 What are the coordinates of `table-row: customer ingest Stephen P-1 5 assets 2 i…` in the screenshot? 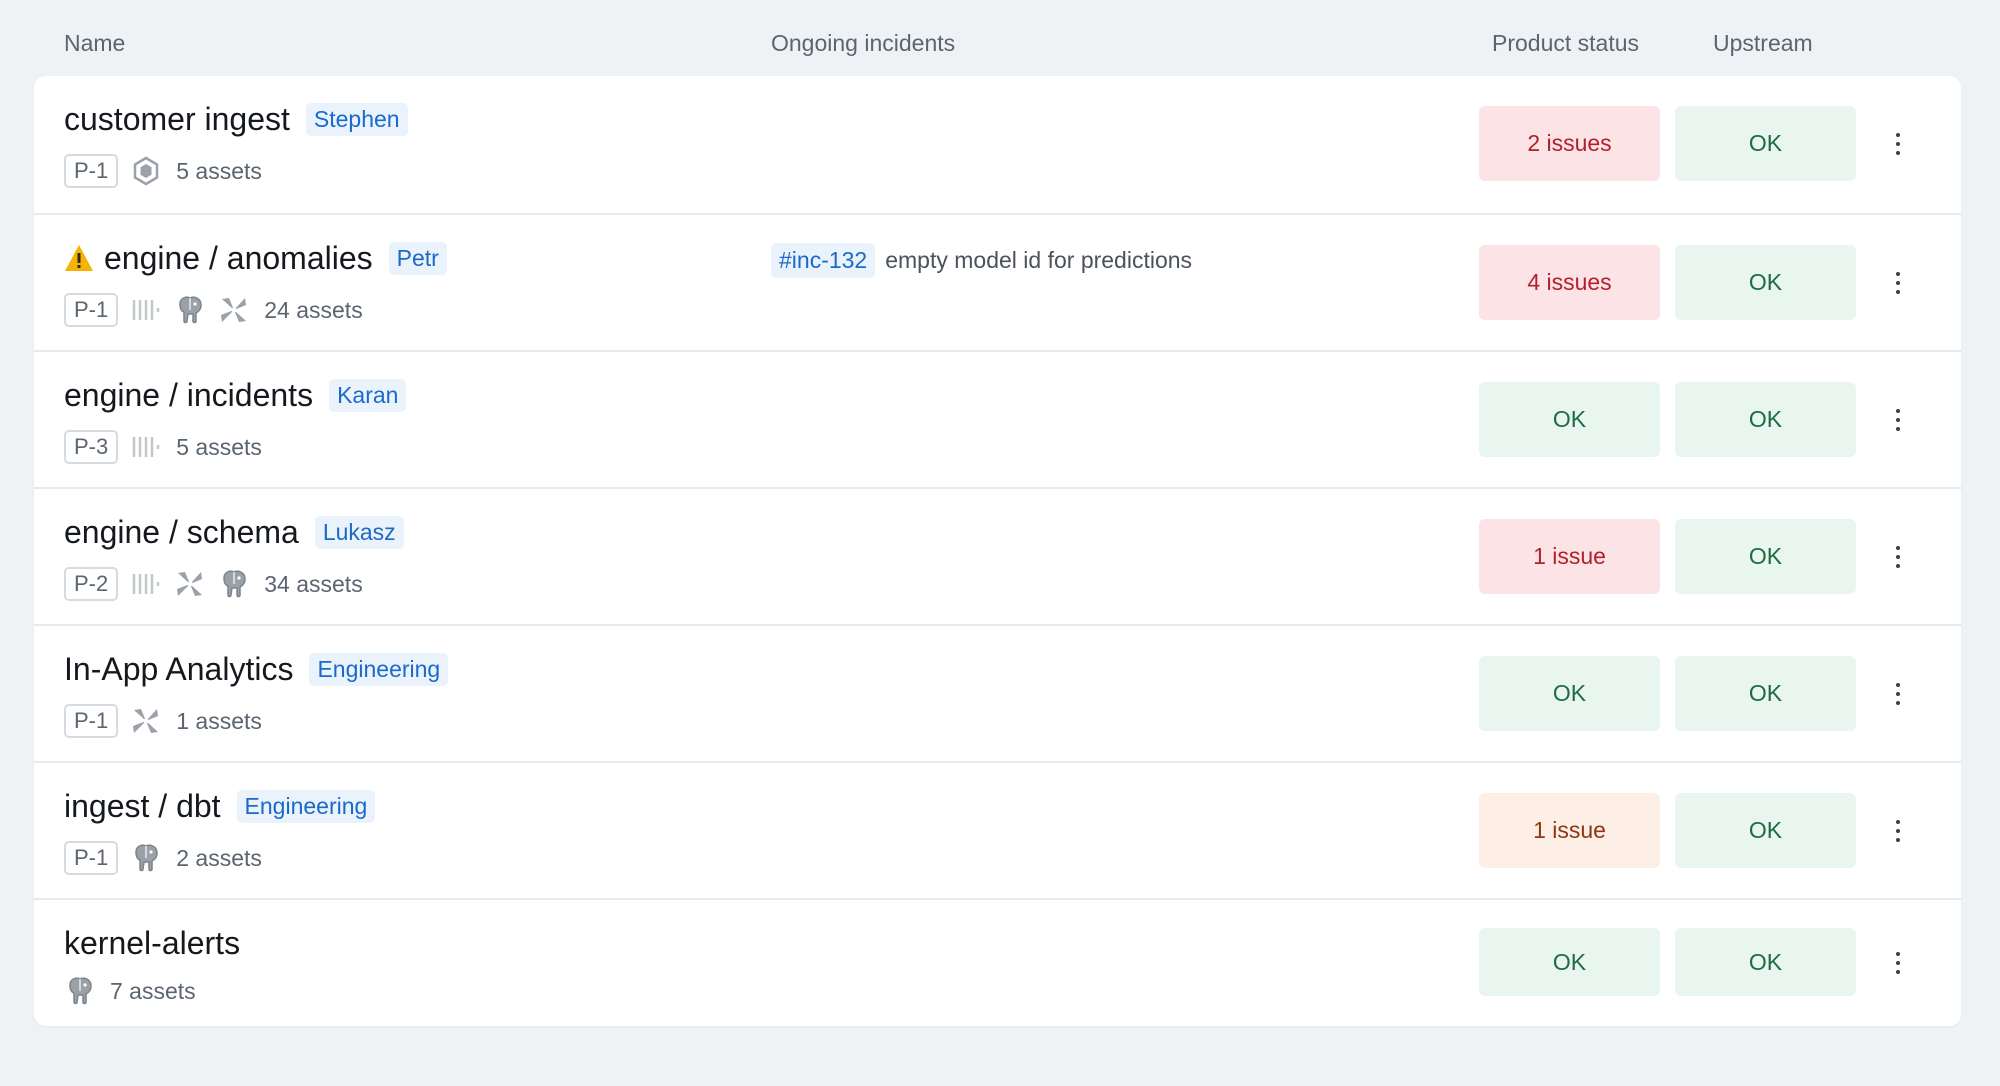 It's located at (997, 144).